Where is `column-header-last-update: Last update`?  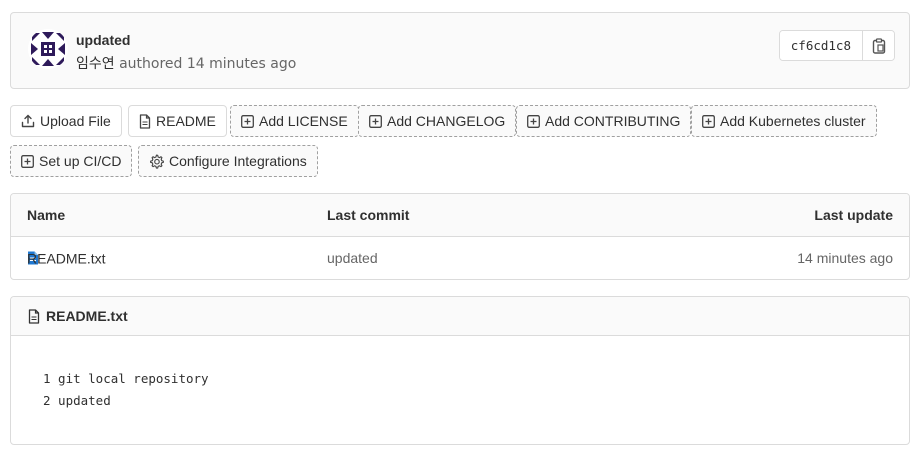
column-header-last-update: Last update is located at coordinates (853, 215).